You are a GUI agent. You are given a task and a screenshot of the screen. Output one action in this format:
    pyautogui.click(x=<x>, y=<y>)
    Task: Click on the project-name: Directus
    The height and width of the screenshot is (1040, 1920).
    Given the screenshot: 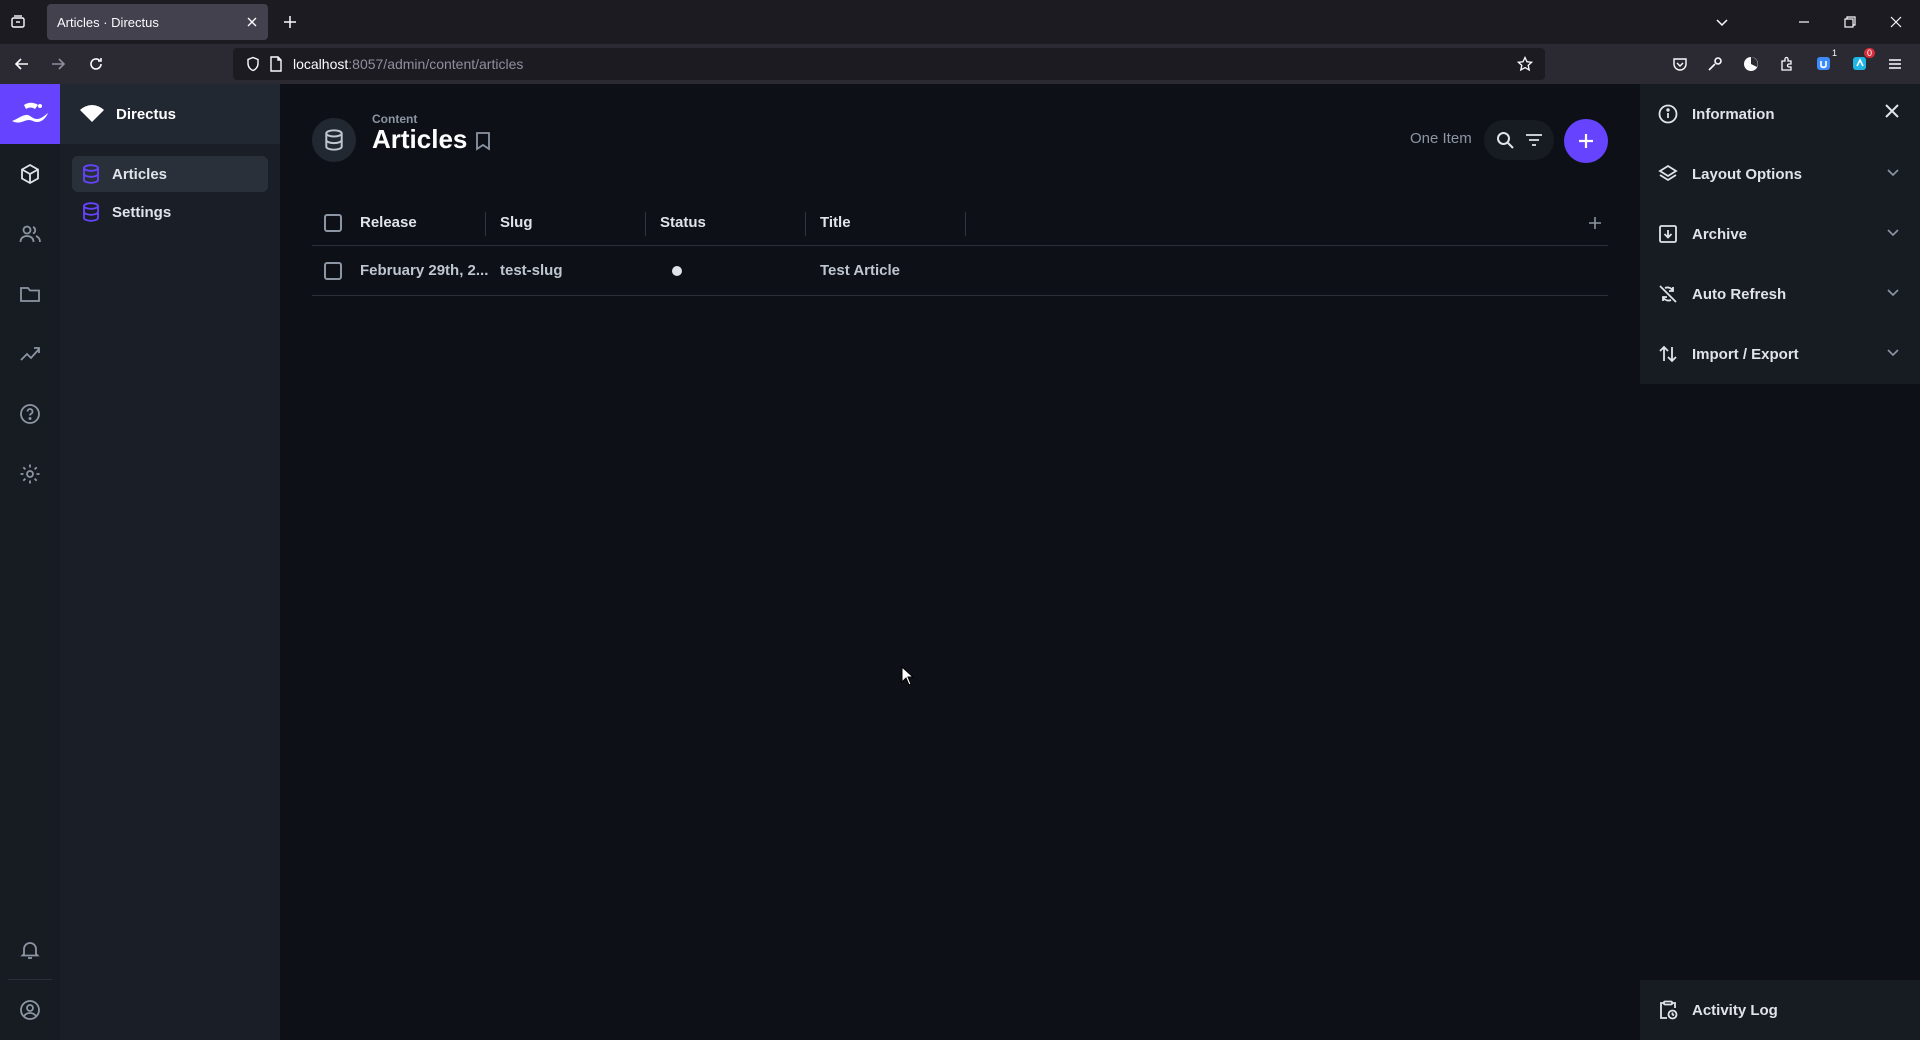 What is the action you would take?
    pyautogui.click(x=146, y=114)
    